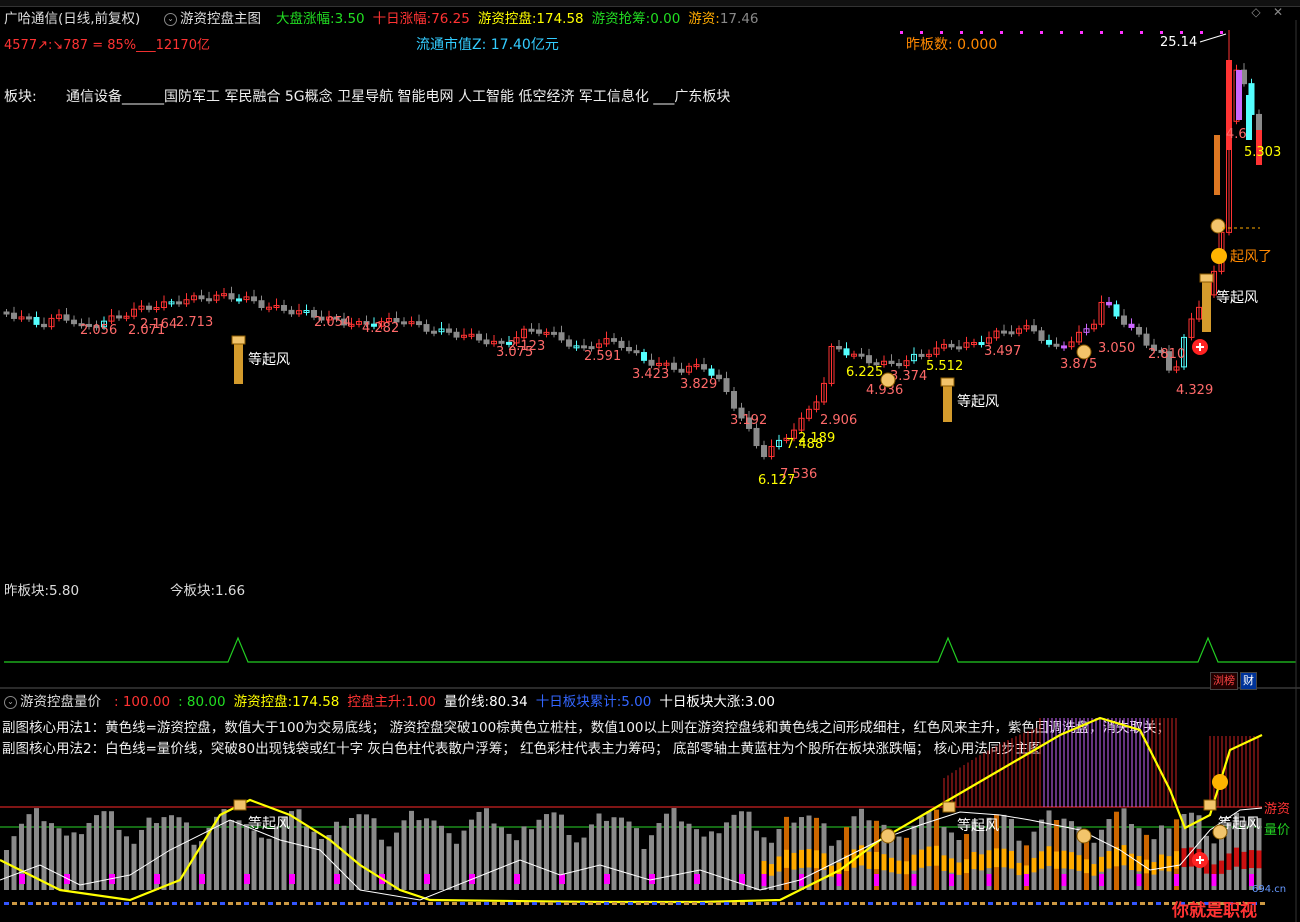 The height and width of the screenshot is (922, 1300). Describe the element at coordinates (1249, 117) in the screenshot. I see `spike-candle` at that location.